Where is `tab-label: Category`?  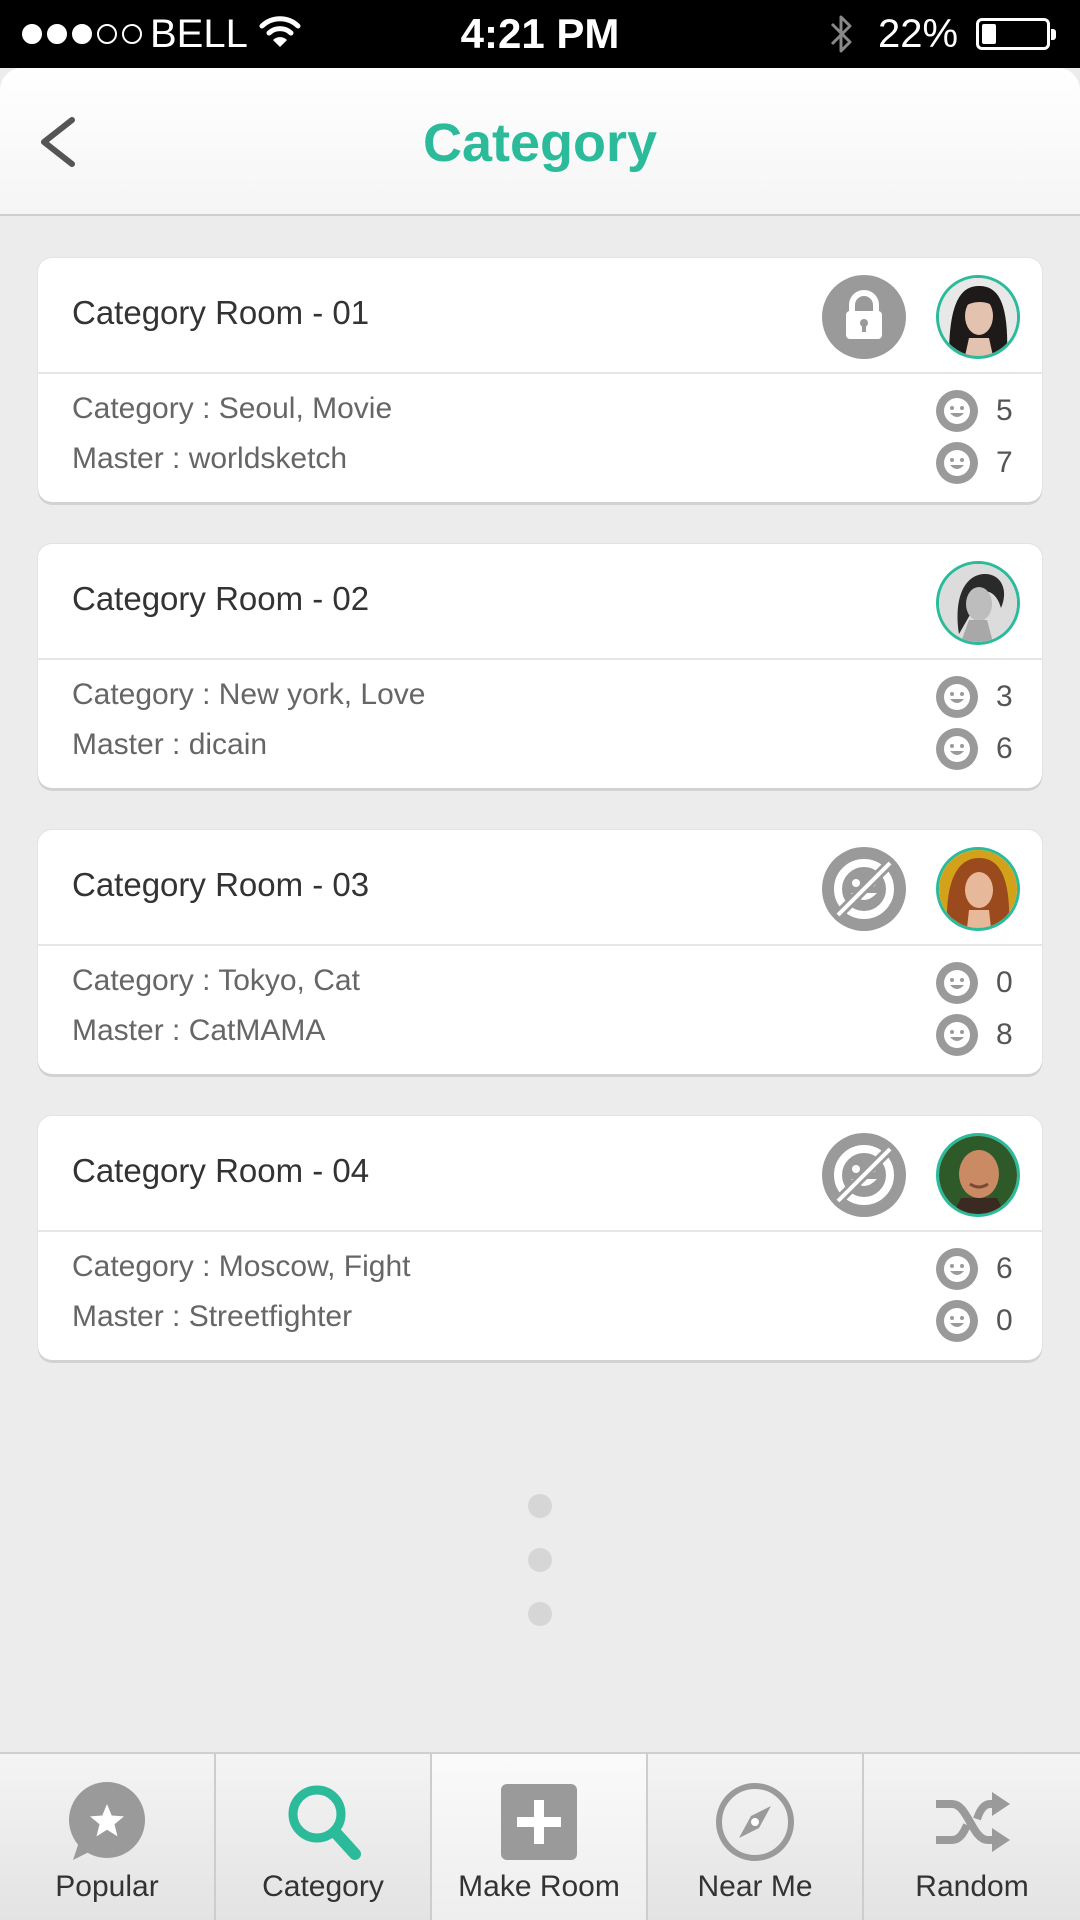 tab-label: Category is located at coordinates (323, 1886).